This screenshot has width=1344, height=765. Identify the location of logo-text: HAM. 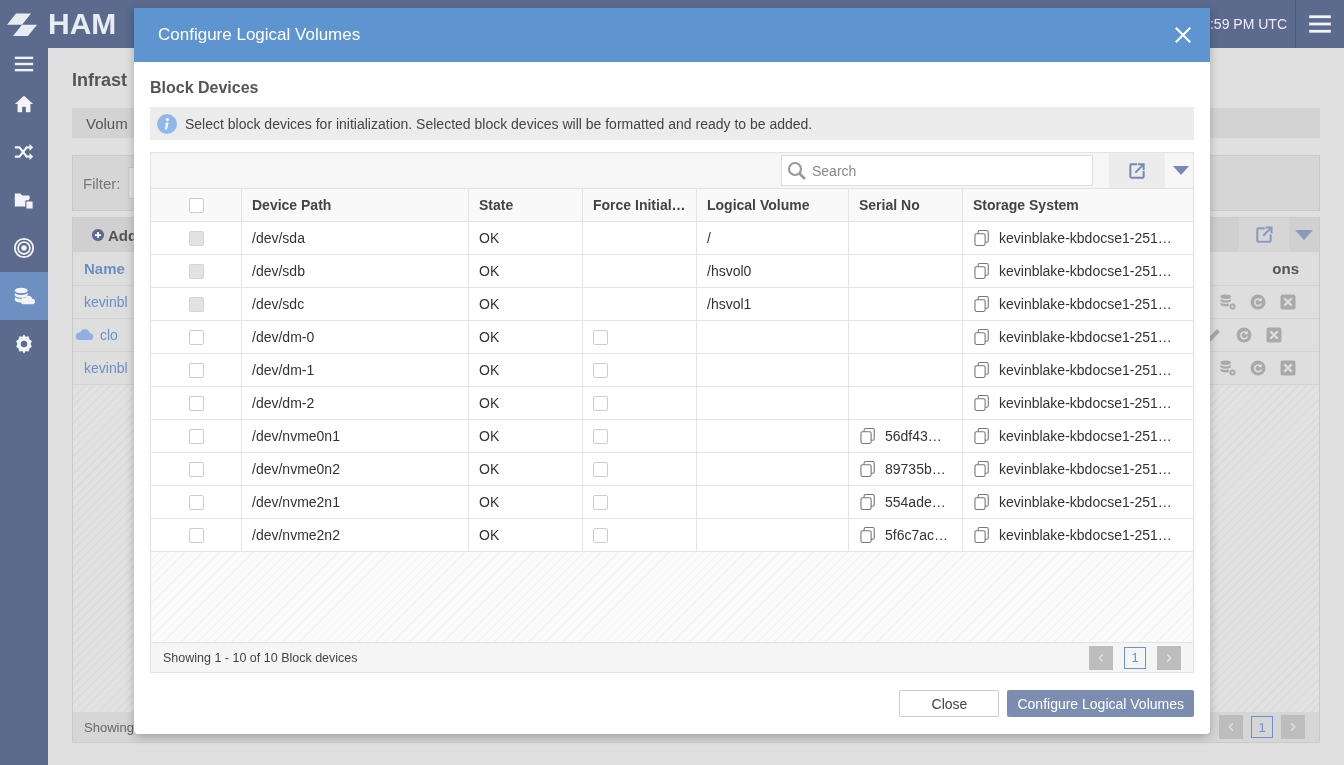
(82, 24).